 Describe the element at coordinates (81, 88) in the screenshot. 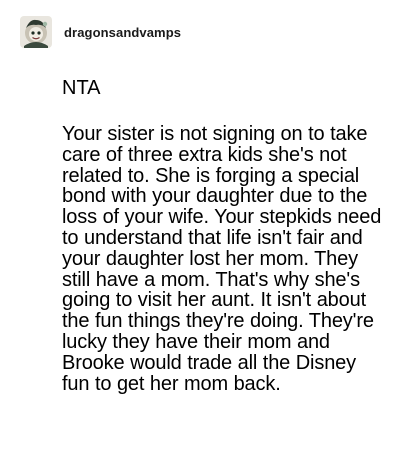

I see `verdict-text: NTA` at that location.